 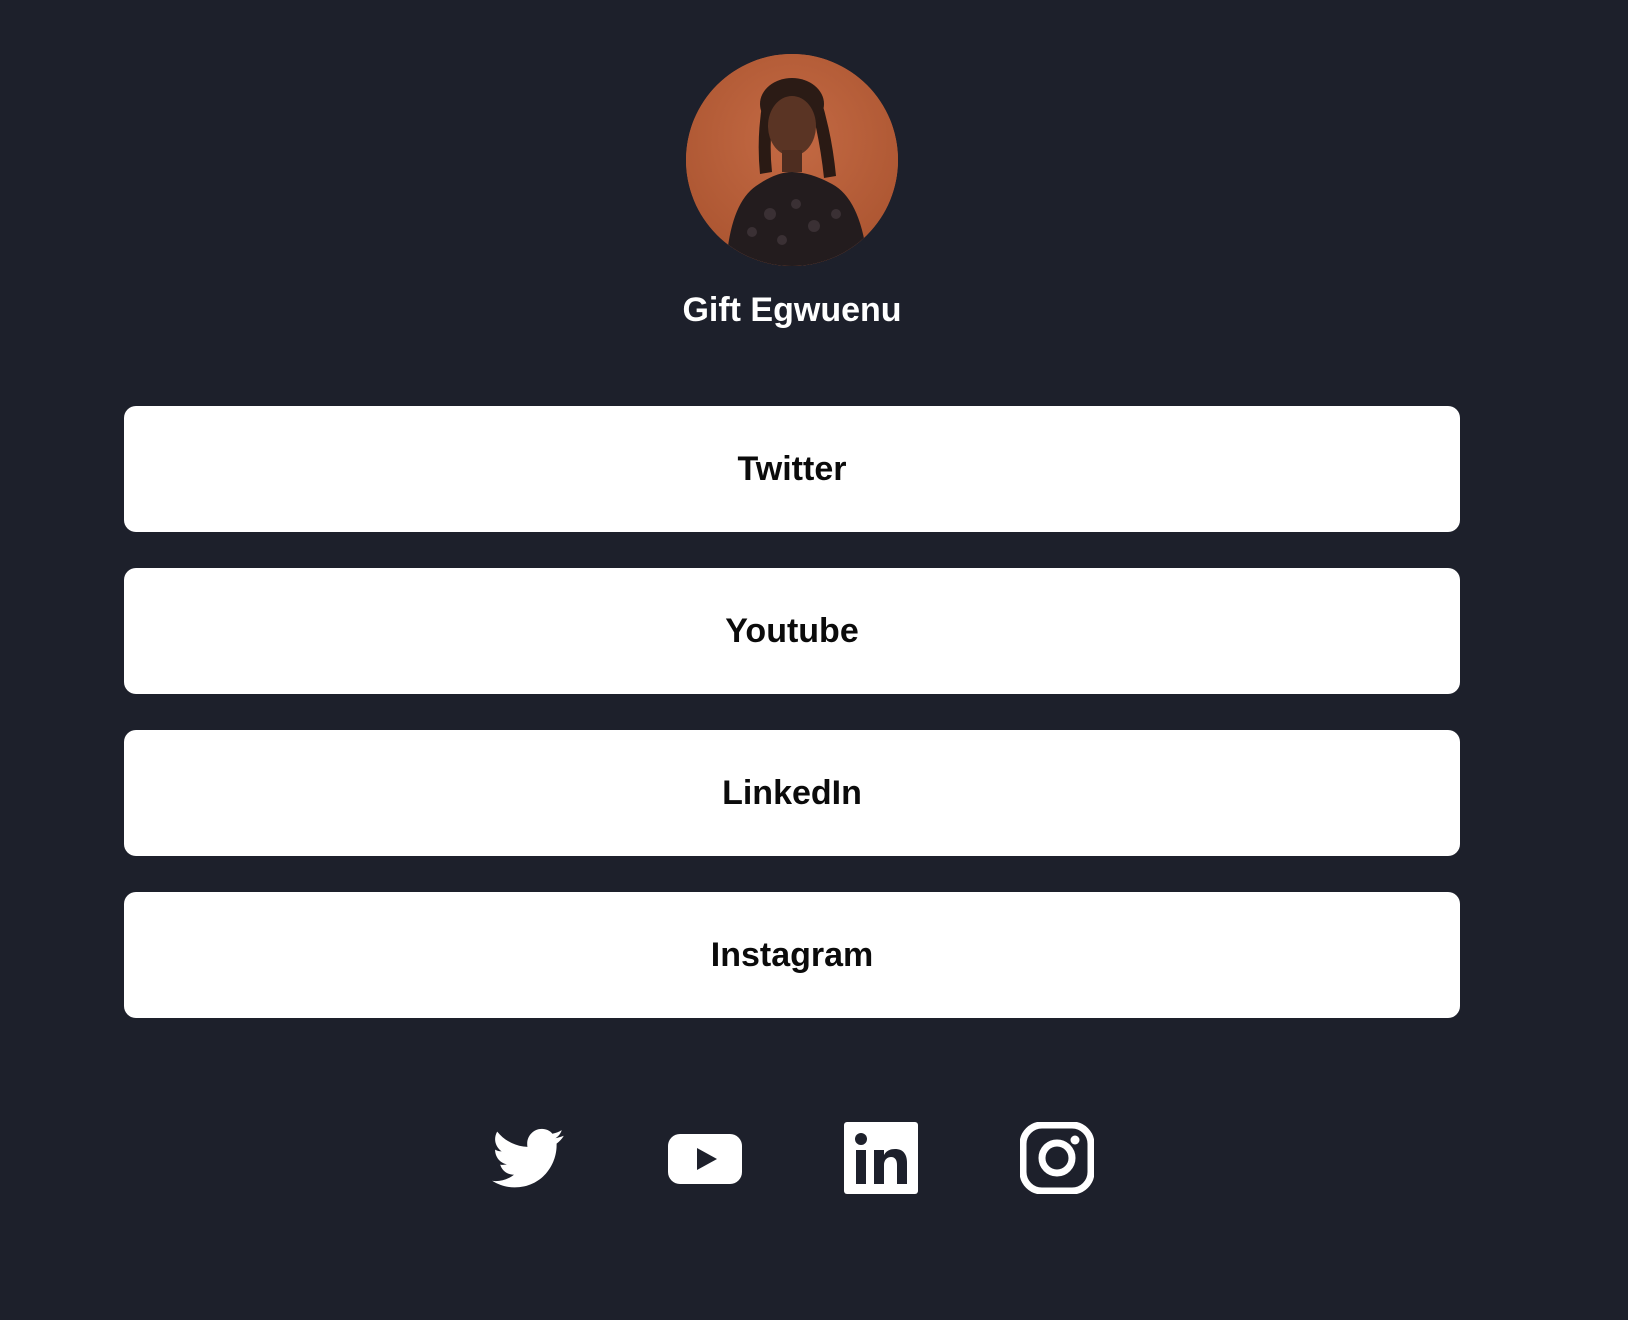 What do you see at coordinates (529, 1158) in the screenshot?
I see `twitter-icon` at bounding box center [529, 1158].